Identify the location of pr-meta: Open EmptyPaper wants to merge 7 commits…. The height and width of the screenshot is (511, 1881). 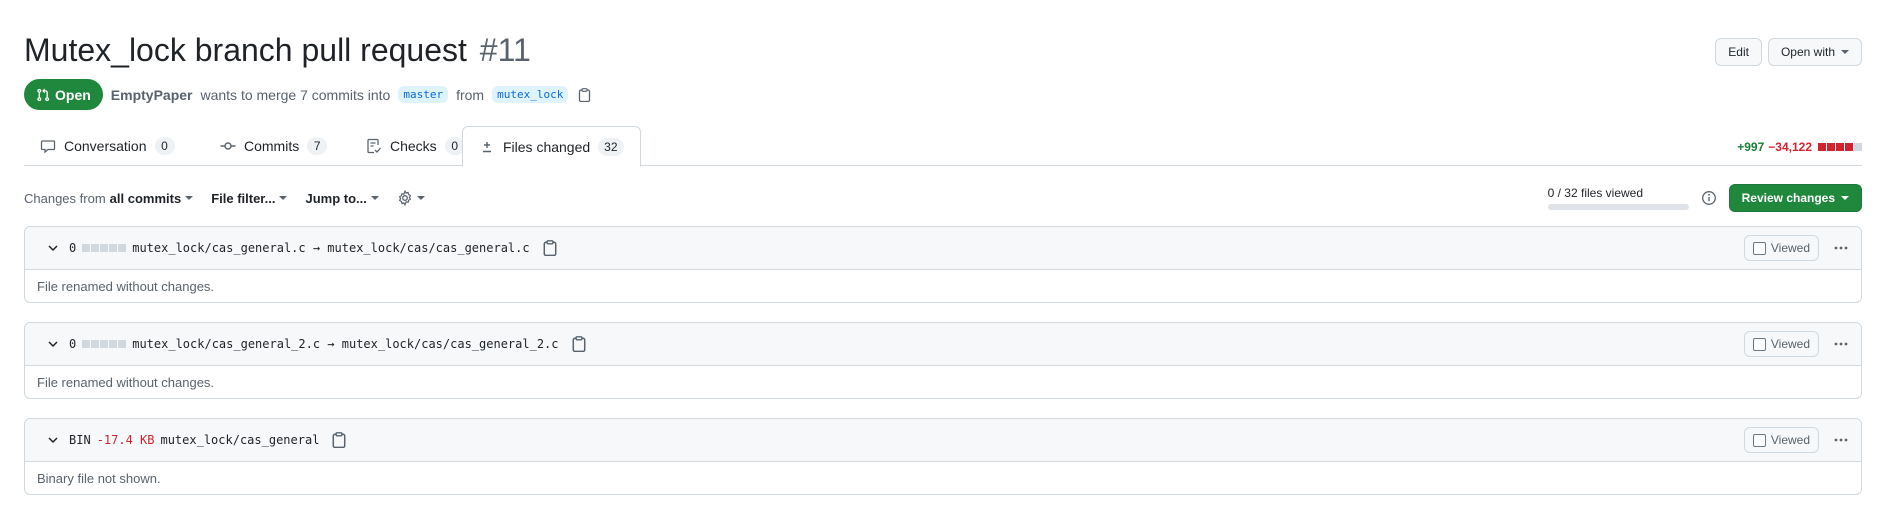
(308, 94).